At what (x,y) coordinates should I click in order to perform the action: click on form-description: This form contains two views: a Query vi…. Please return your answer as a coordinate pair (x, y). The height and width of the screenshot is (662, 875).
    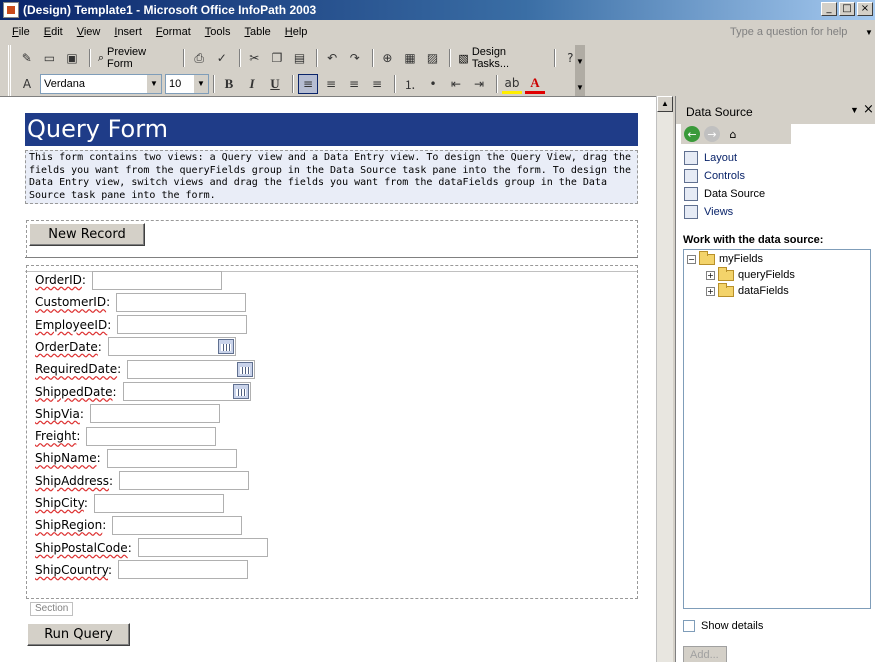
    Looking at the image, I should click on (331, 177).